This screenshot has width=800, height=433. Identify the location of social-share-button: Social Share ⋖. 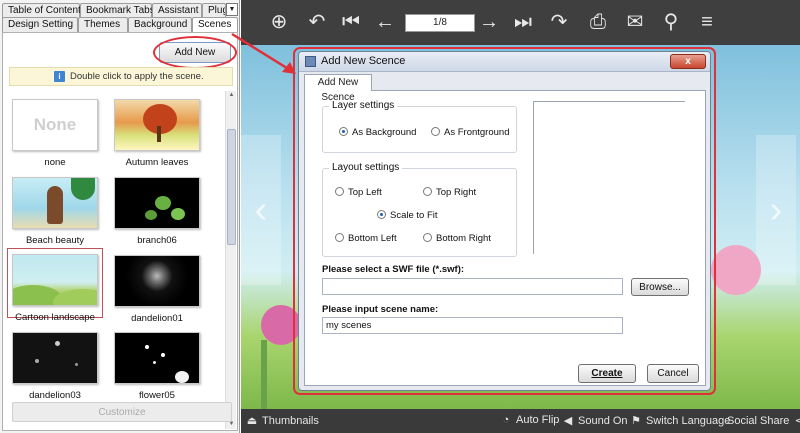
(763, 420).